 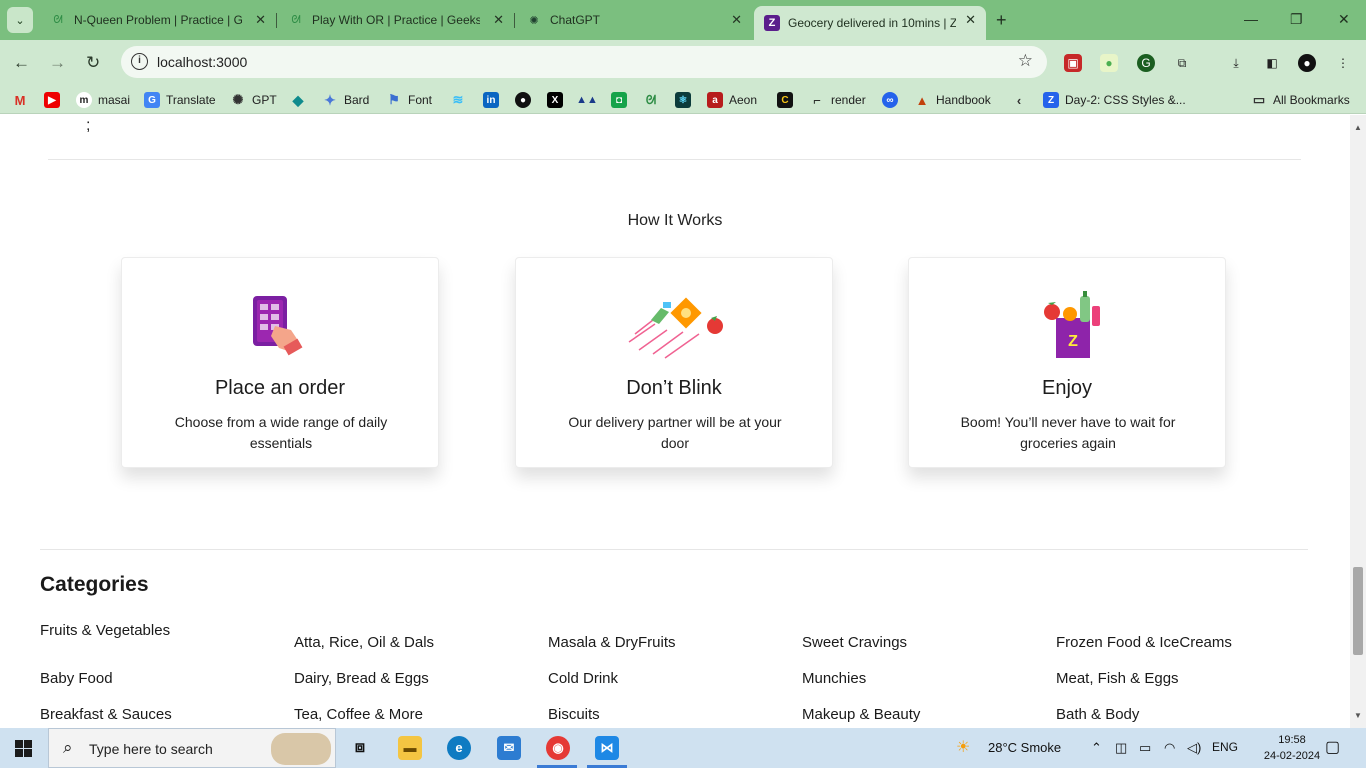 I want to click on edge-icon: e, so click(x=459, y=748).